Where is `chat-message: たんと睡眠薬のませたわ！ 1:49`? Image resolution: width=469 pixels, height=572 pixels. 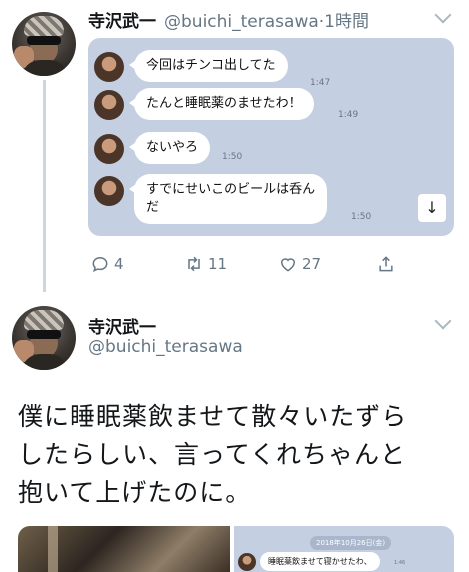
chat-message: たんと睡眠薬のませたわ！ 1:49 is located at coordinates (271, 106).